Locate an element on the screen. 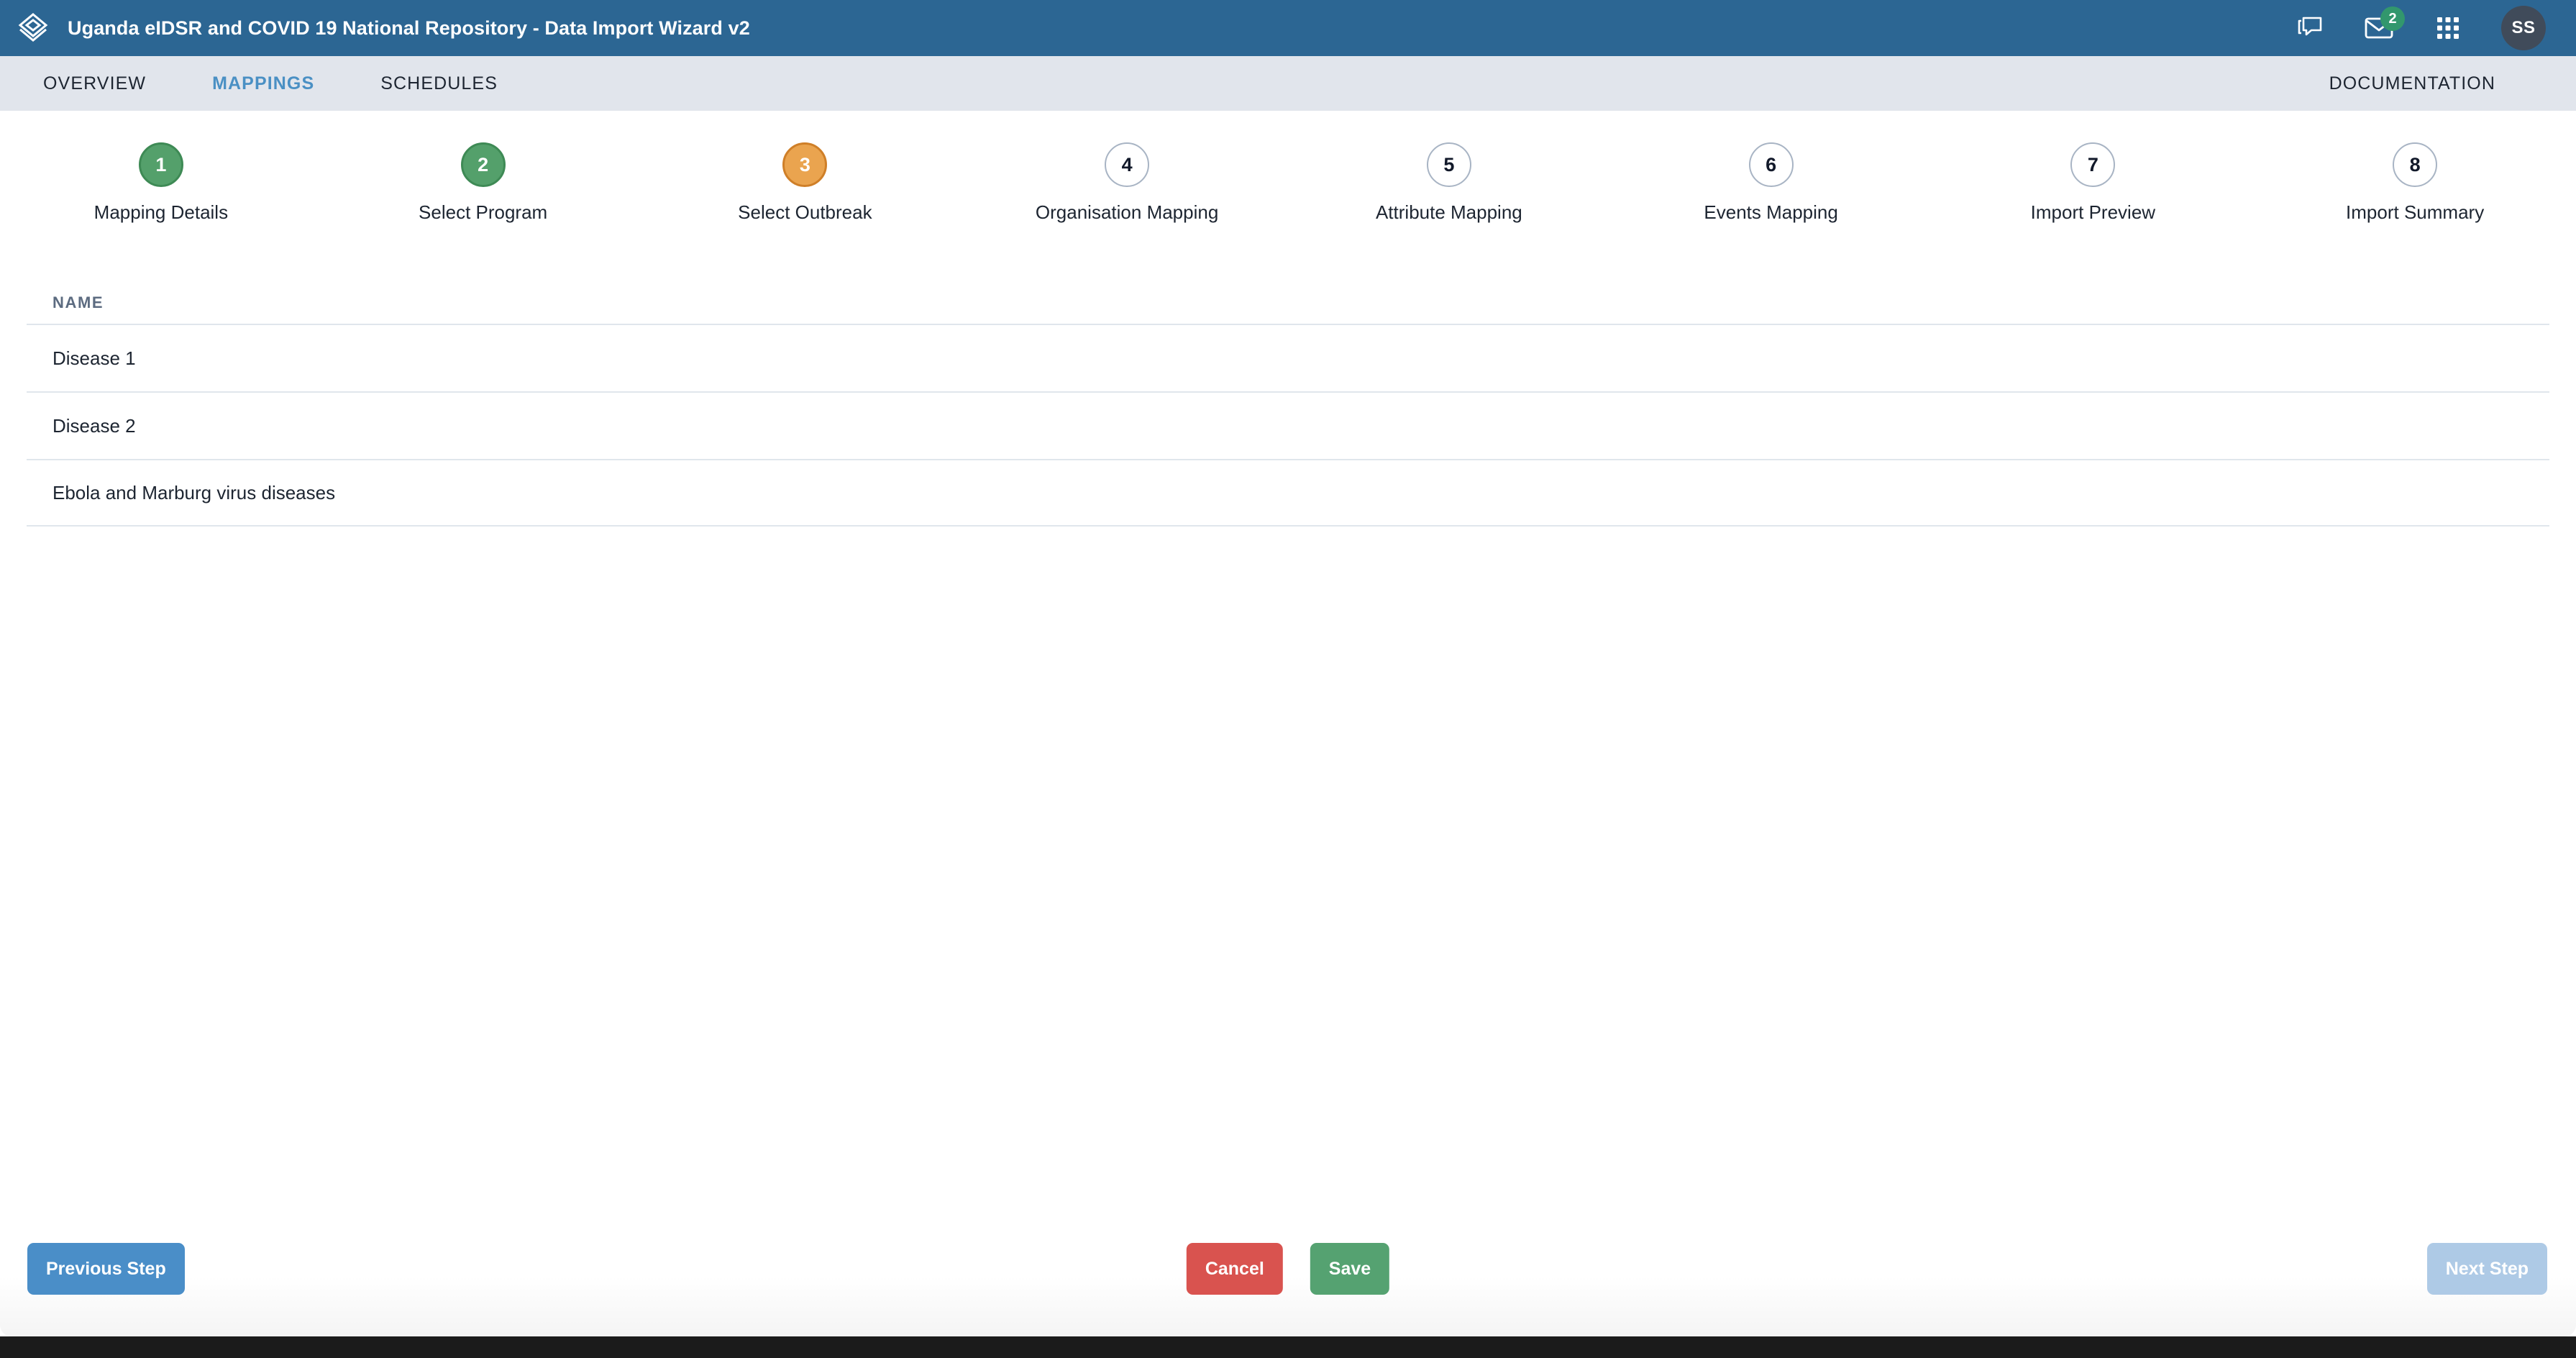 Image resolution: width=2576 pixels, height=1358 pixels. footer-right-actions: Next Step is located at coordinates (2486, 1269).